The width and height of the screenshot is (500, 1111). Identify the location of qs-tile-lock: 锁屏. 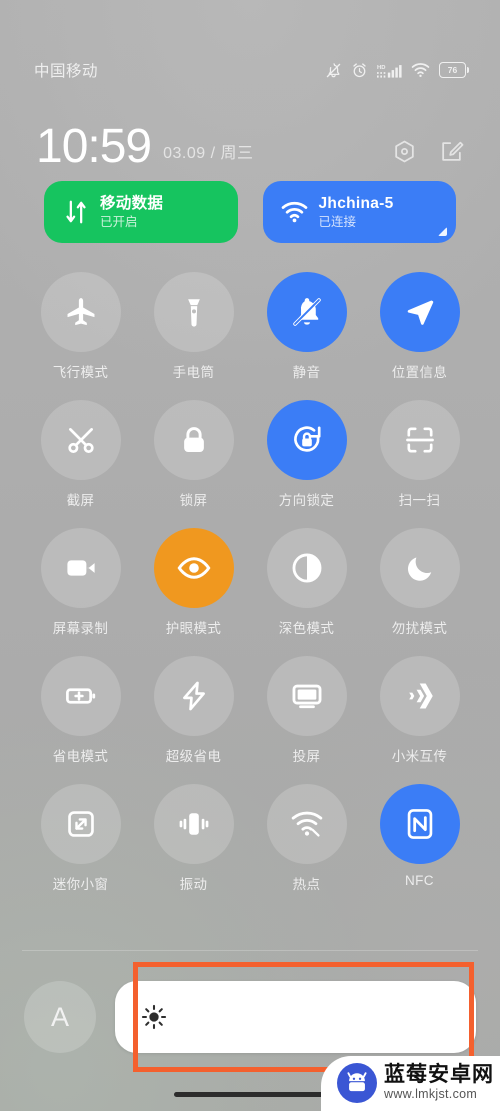
(193, 454).